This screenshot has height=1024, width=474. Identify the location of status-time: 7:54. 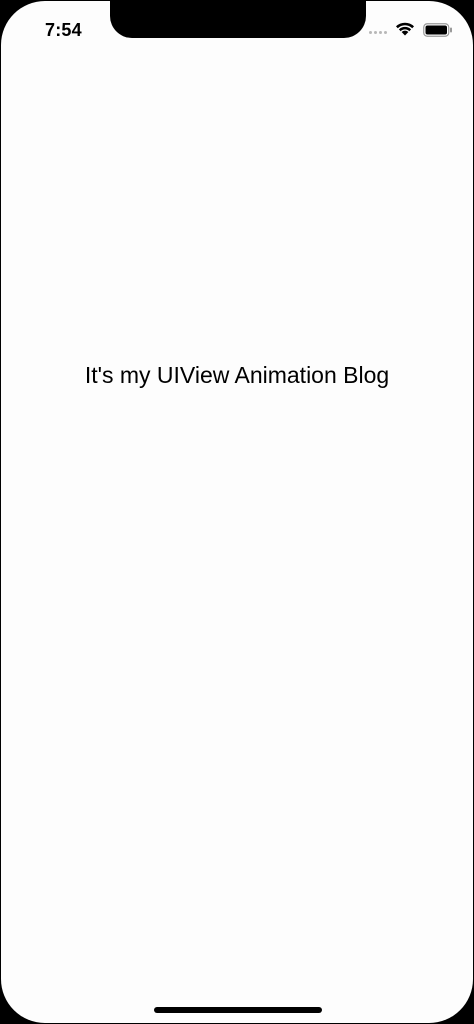
(63, 30).